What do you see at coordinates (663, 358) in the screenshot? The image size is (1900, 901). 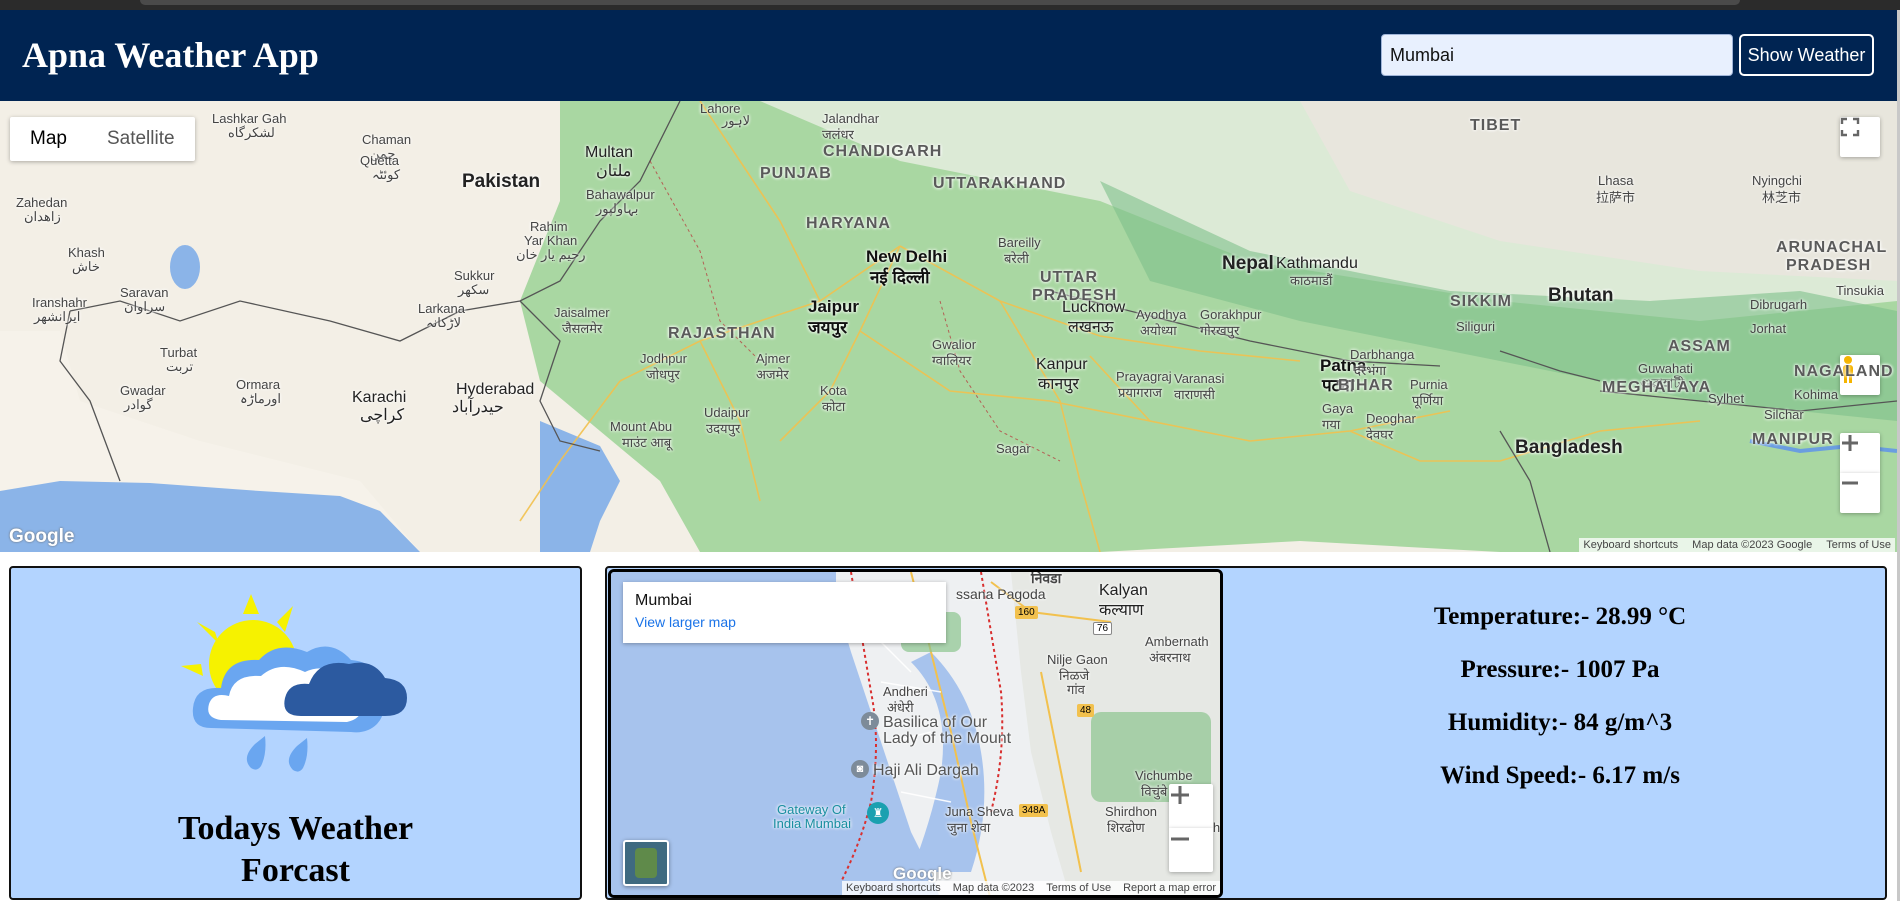 I see `map-label: Jodhpur` at bounding box center [663, 358].